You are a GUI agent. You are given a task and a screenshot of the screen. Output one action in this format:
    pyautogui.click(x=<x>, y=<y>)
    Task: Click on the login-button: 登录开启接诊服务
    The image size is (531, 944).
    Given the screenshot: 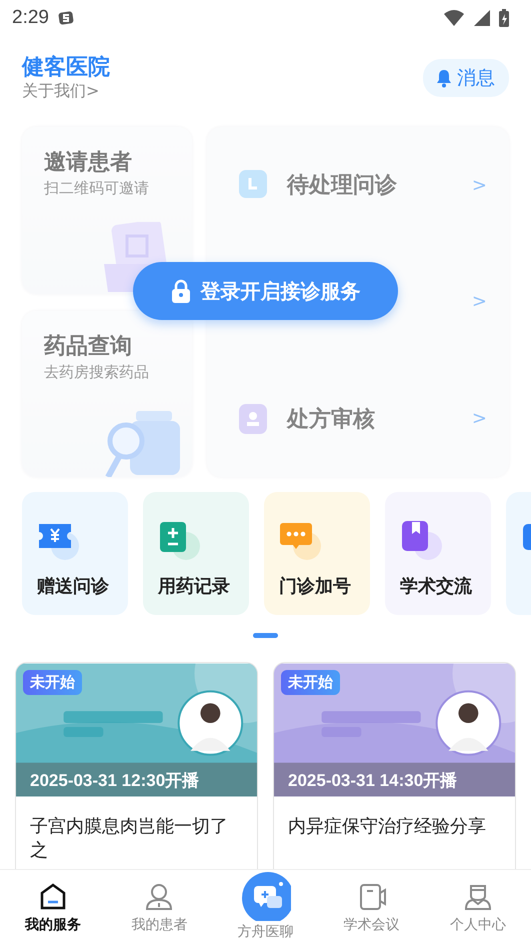 What is the action you would take?
    pyautogui.click(x=265, y=291)
    